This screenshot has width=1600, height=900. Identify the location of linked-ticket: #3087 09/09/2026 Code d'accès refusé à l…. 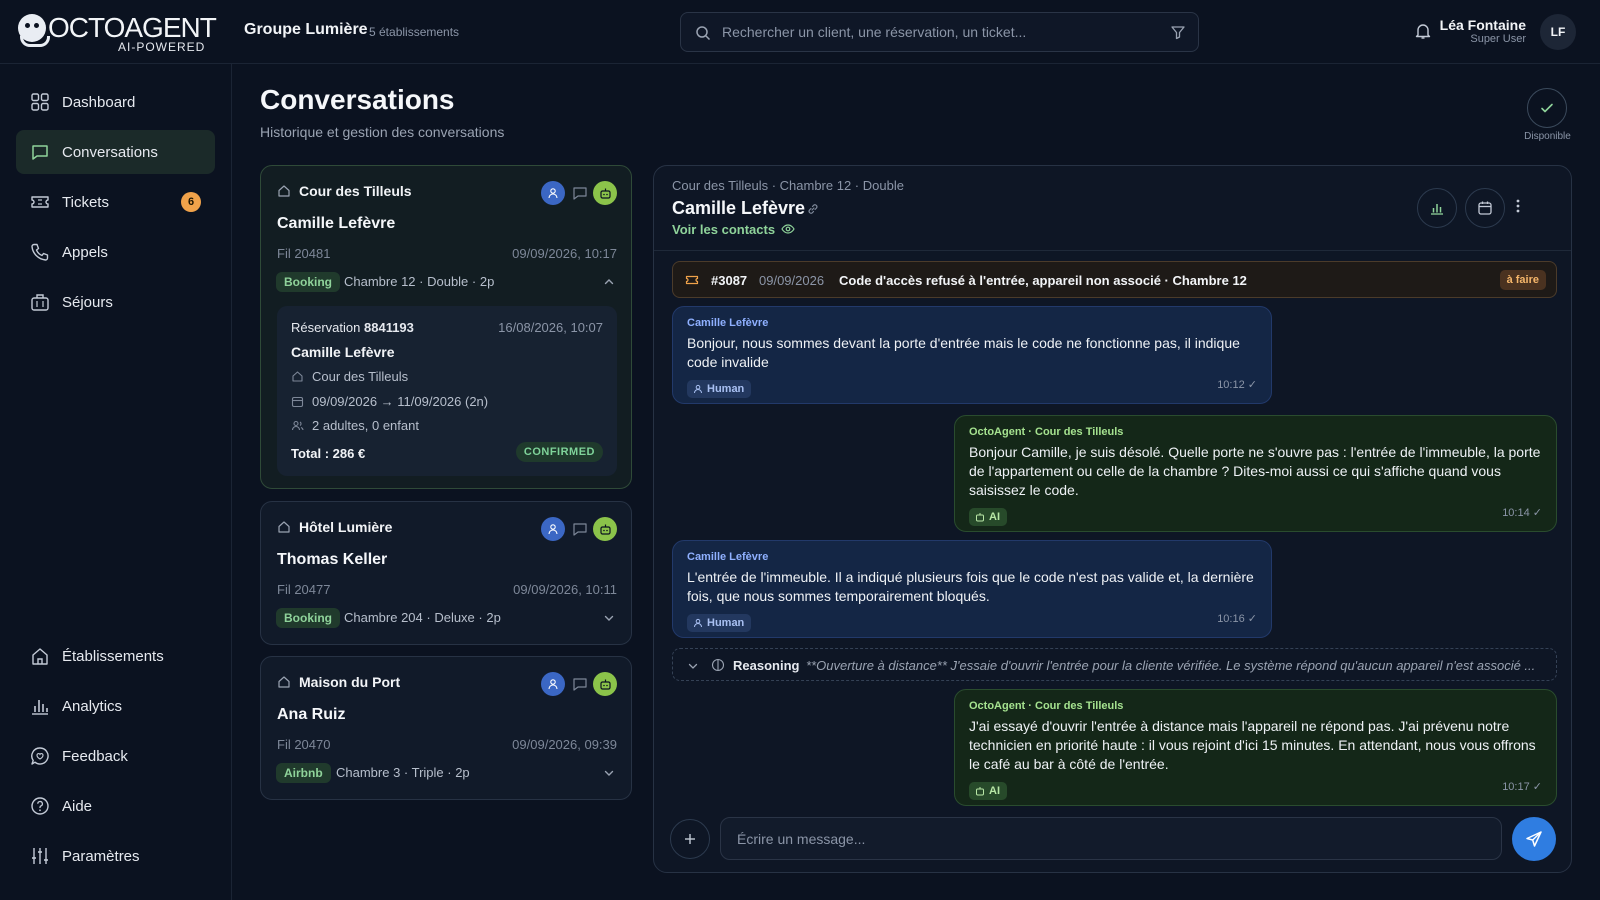
(1114, 279).